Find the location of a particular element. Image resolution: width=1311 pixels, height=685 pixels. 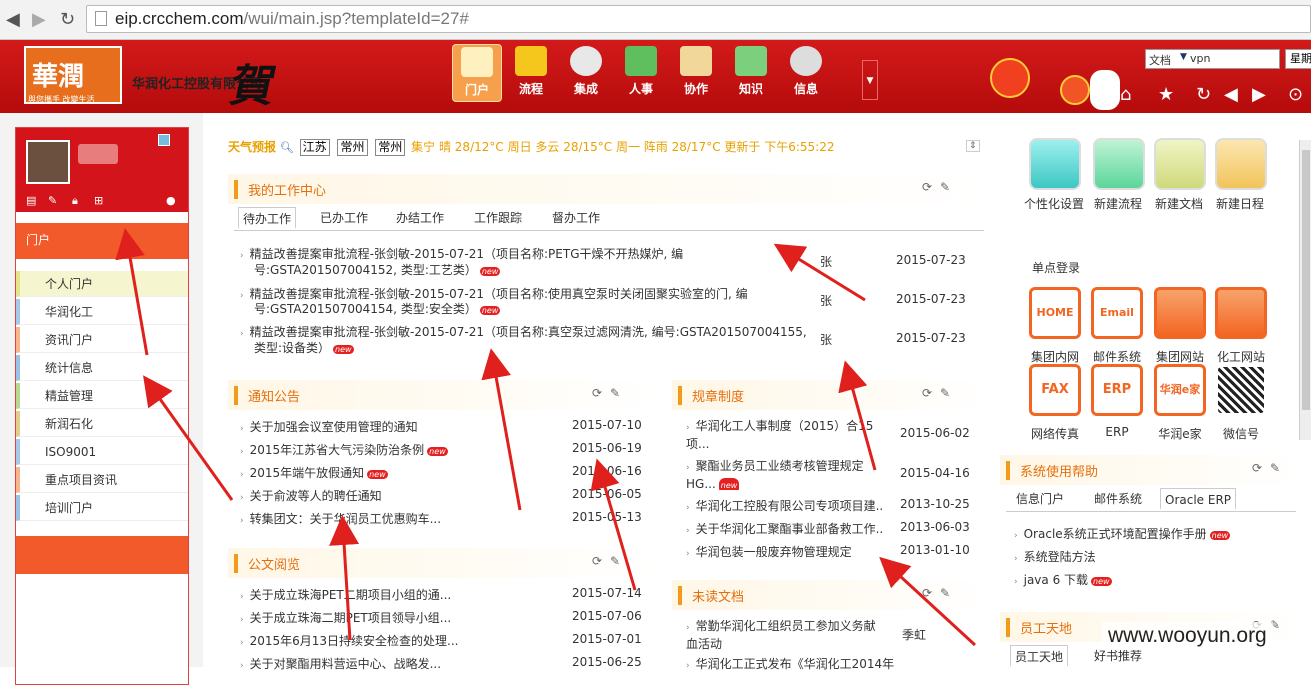

sso-label: 华润e家 is located at coordinates (1180, 433).